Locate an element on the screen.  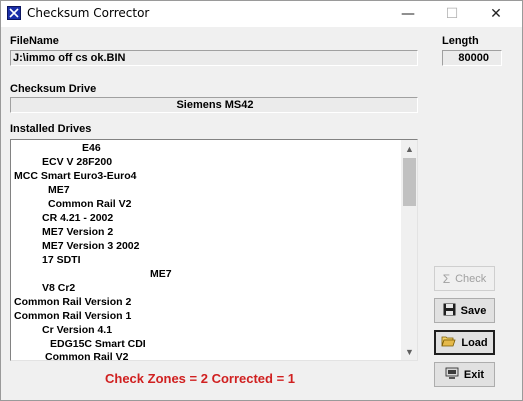
list-item: ME7 Version 3 2002 is located at coordinates (90, 246).